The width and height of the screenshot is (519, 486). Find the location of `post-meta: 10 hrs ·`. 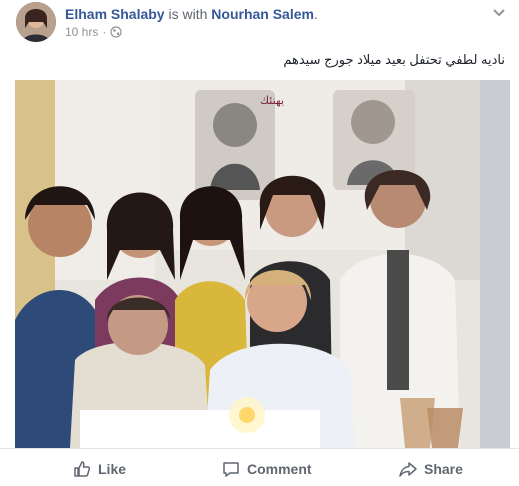

post-meta: 10 hrs · is located at coordinates (93, 32).